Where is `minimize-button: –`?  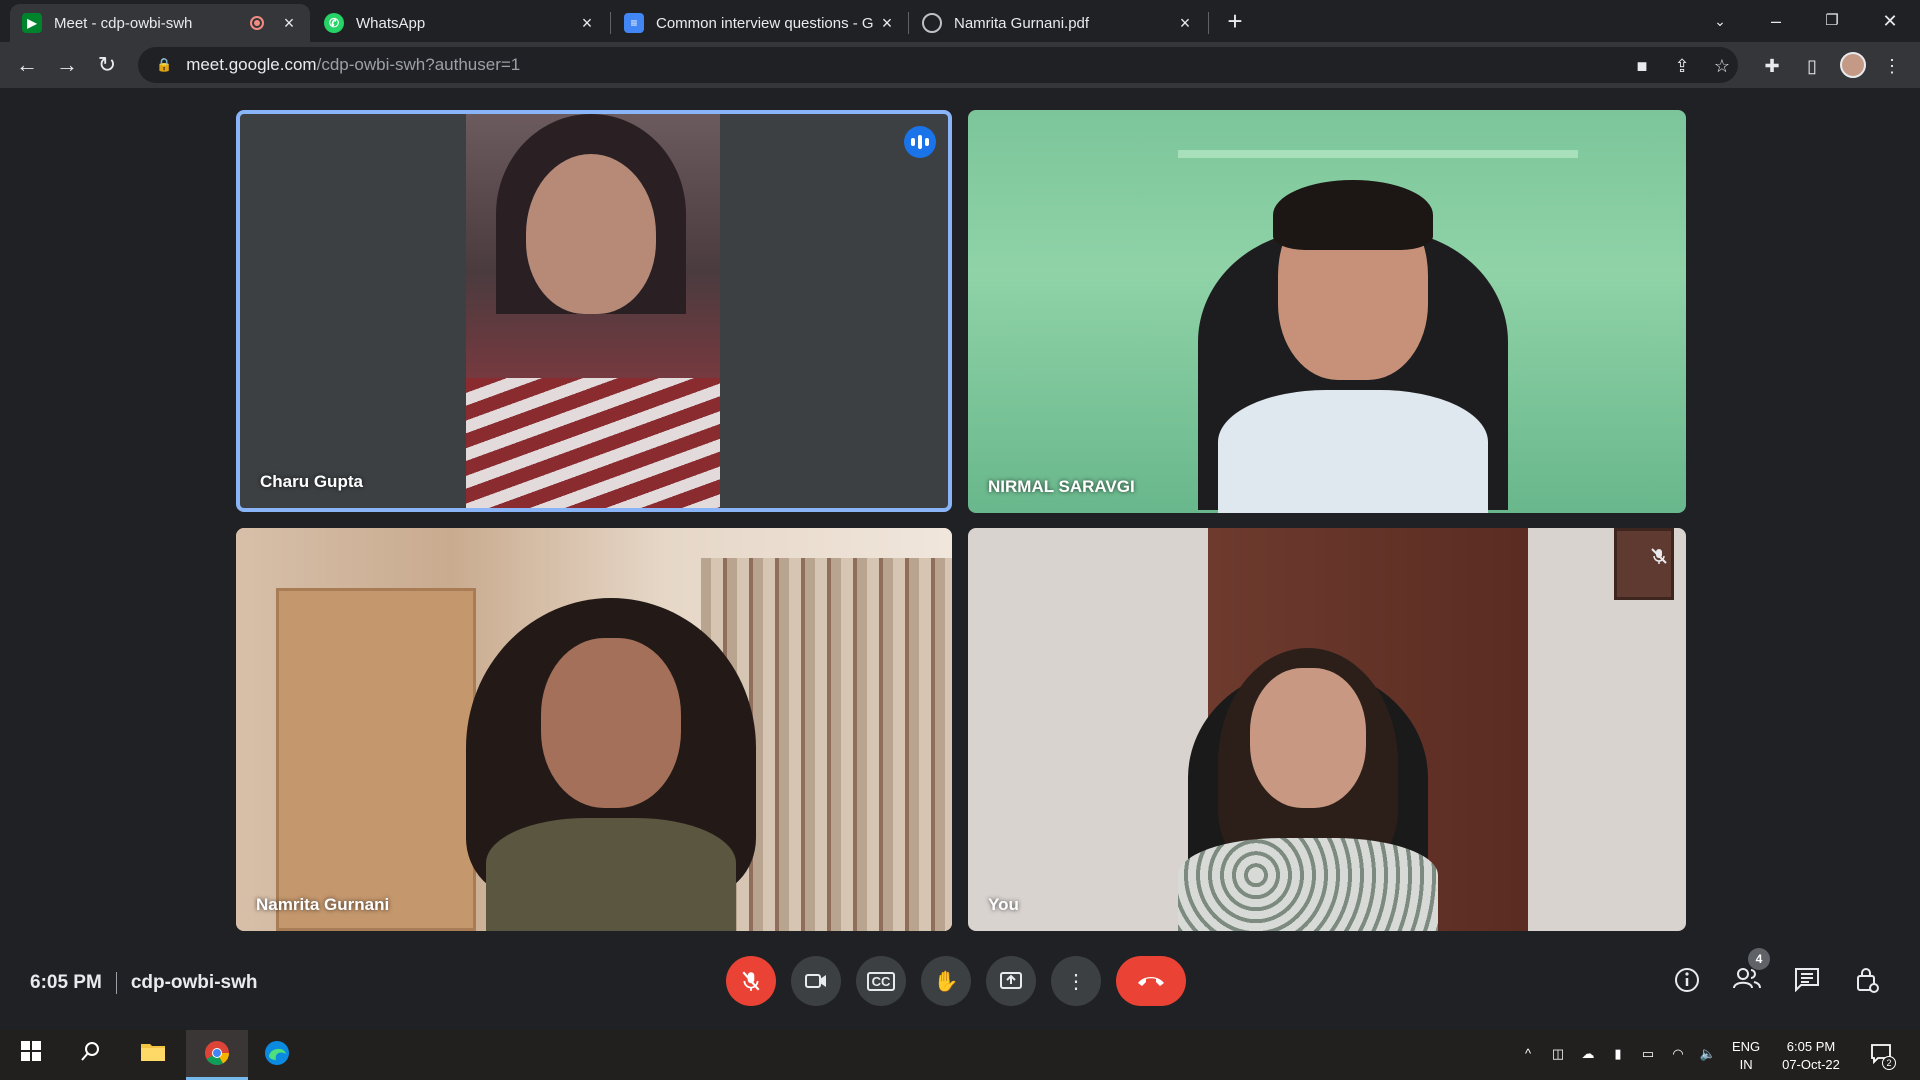 minimize-button: – is located at coordinates (1776, 21).